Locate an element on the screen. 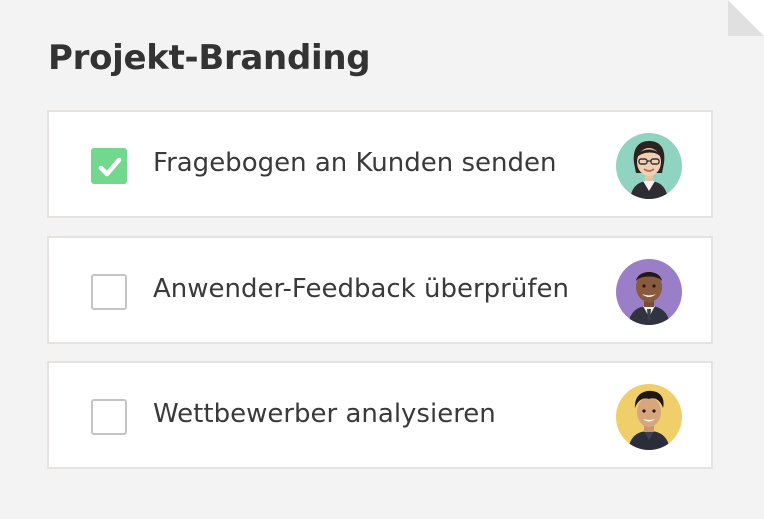 The height and width of the screenshot is (519, 764). task-label: Anwender-Feedback überprüfen is located at coordinates (361, 289).